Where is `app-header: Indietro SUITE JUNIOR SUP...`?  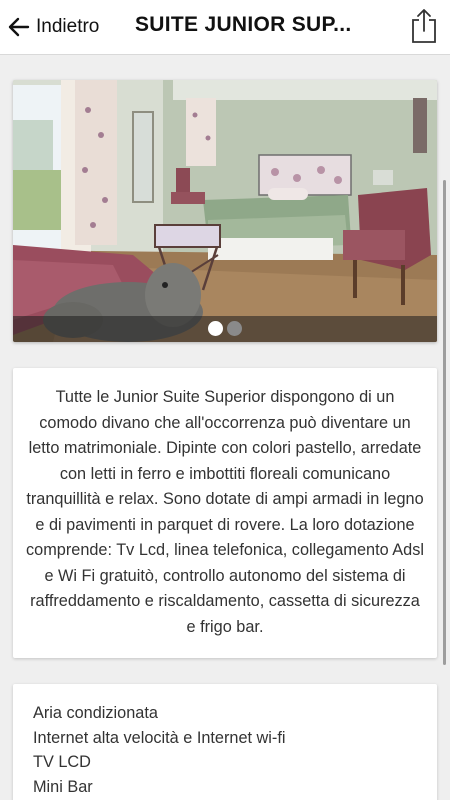
app-header: Indietro SUITE JUNIOR SUP... is located at coordinates (225, 27).